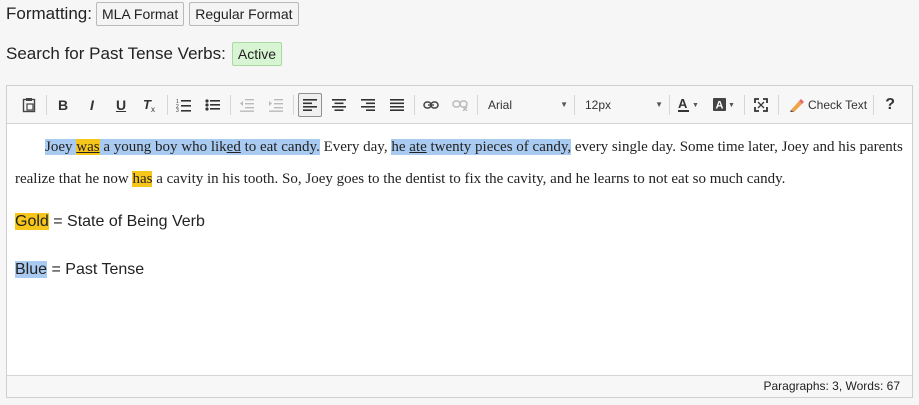 Image resolution: width=919 pixels, height=405 pixels. I want to click on text-segment: Joey, so click(61, 147).